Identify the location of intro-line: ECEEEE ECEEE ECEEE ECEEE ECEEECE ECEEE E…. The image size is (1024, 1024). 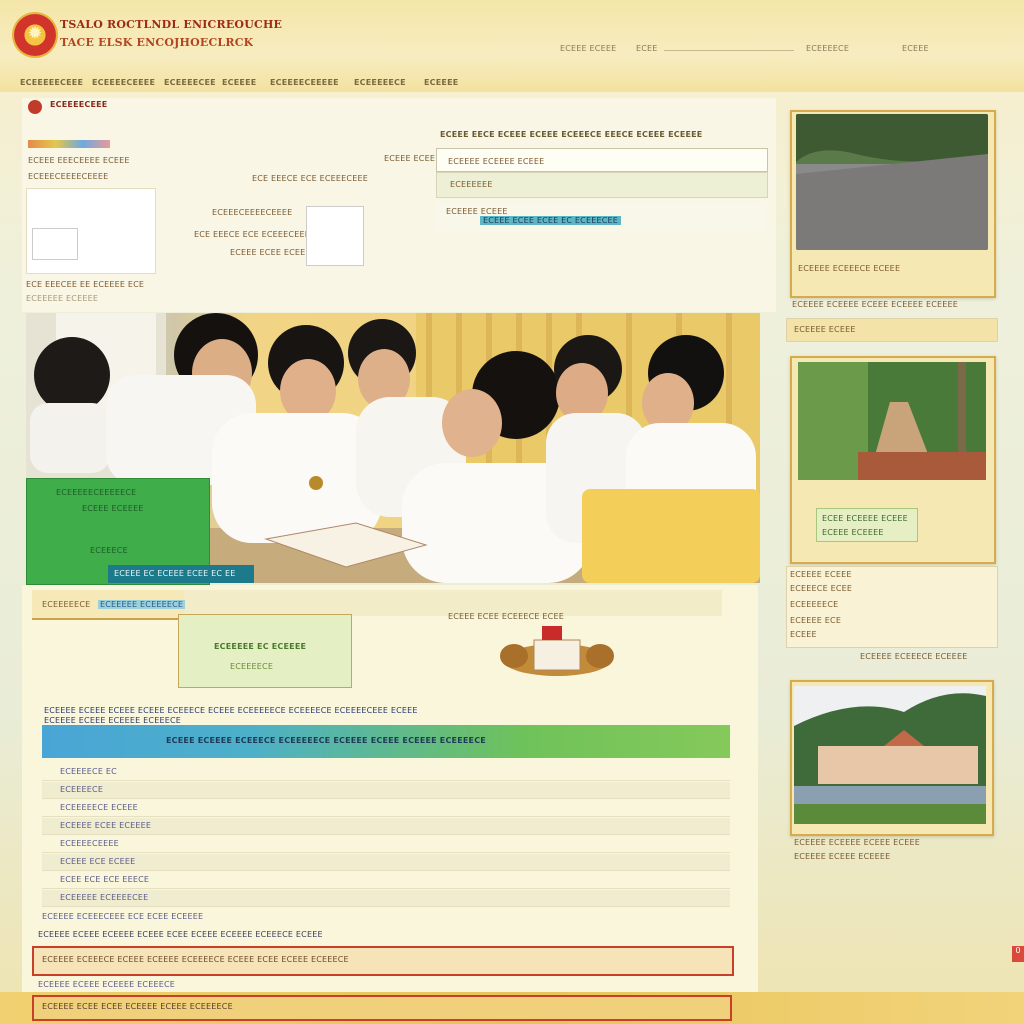
(231, 710).